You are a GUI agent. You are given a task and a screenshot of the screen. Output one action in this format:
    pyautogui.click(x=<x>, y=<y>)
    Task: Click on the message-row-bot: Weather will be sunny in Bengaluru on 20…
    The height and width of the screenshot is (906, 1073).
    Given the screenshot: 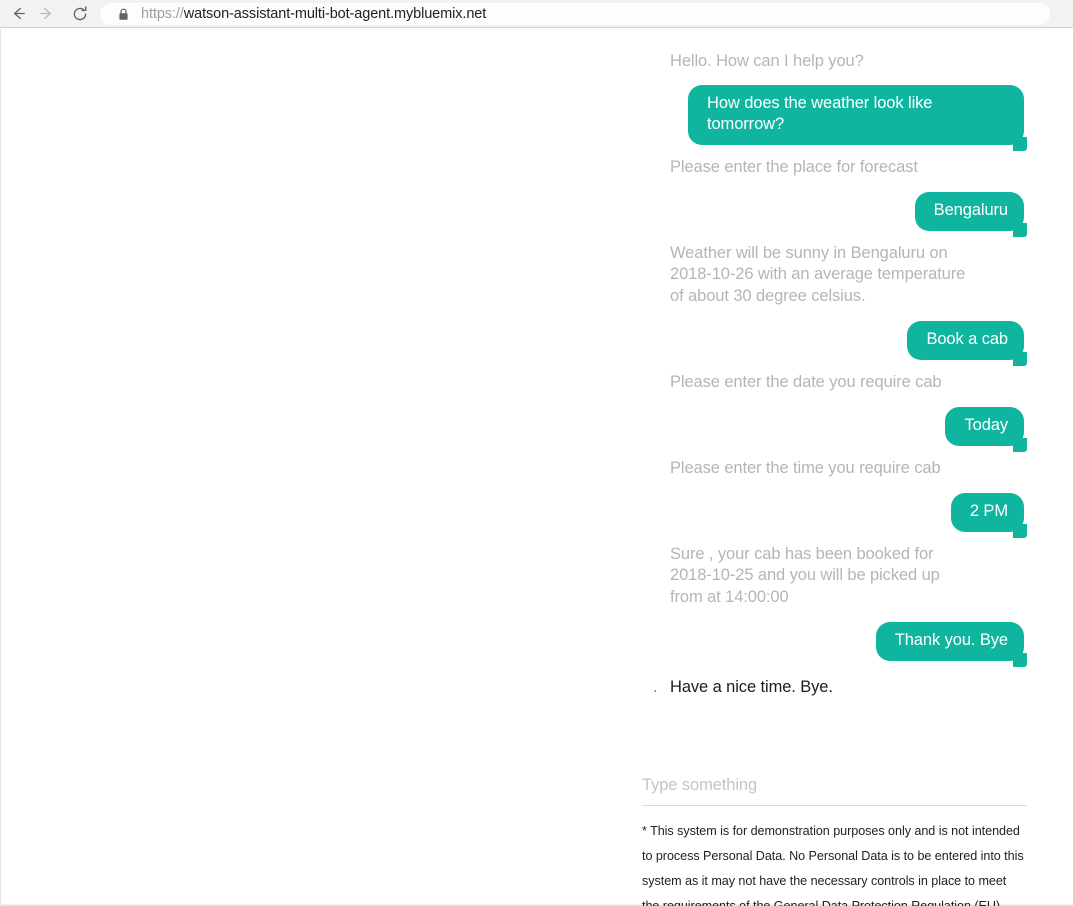 What is the action you would take?
    pyautogui.click(x=834, y=275)
    